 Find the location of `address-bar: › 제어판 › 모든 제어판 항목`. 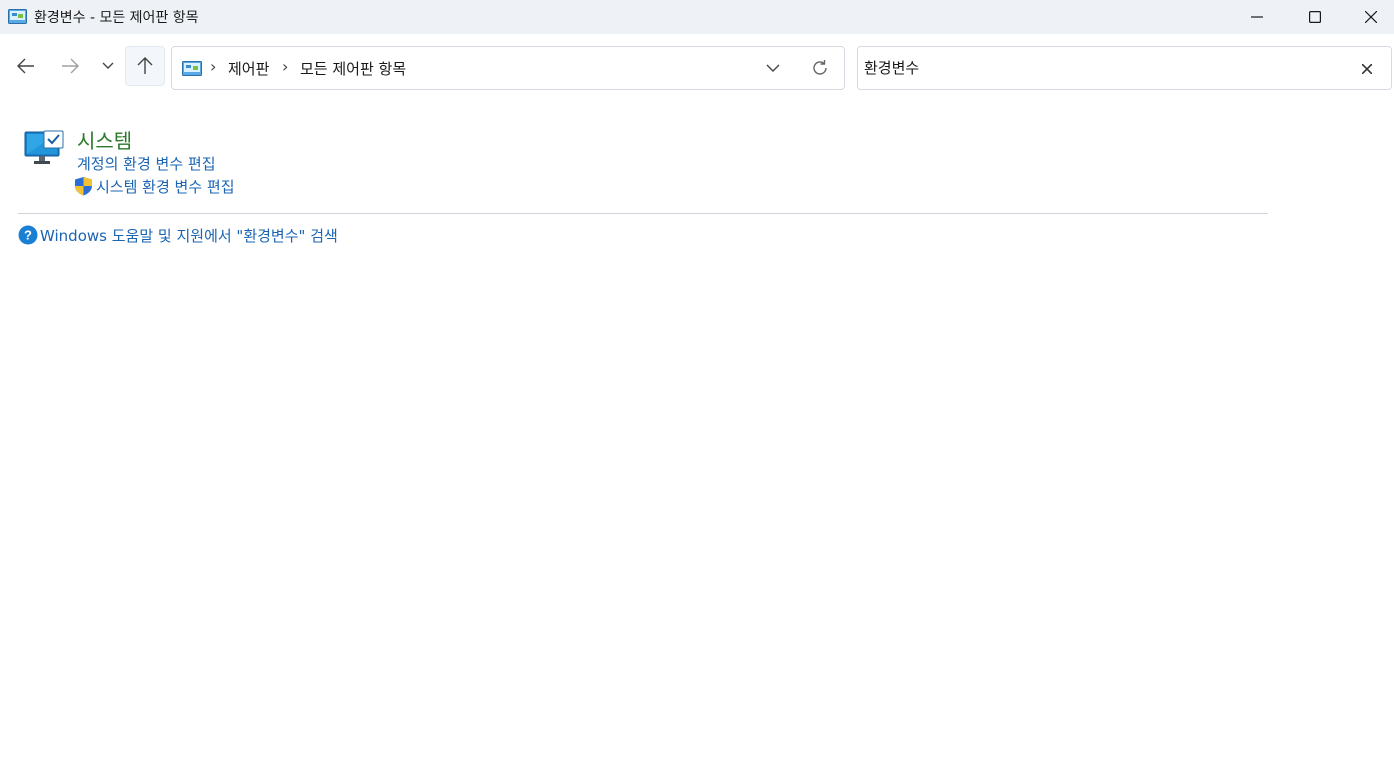

address-bar: › 제어판 › 모든 제어판 항목 is located at coordinates (508, 68).